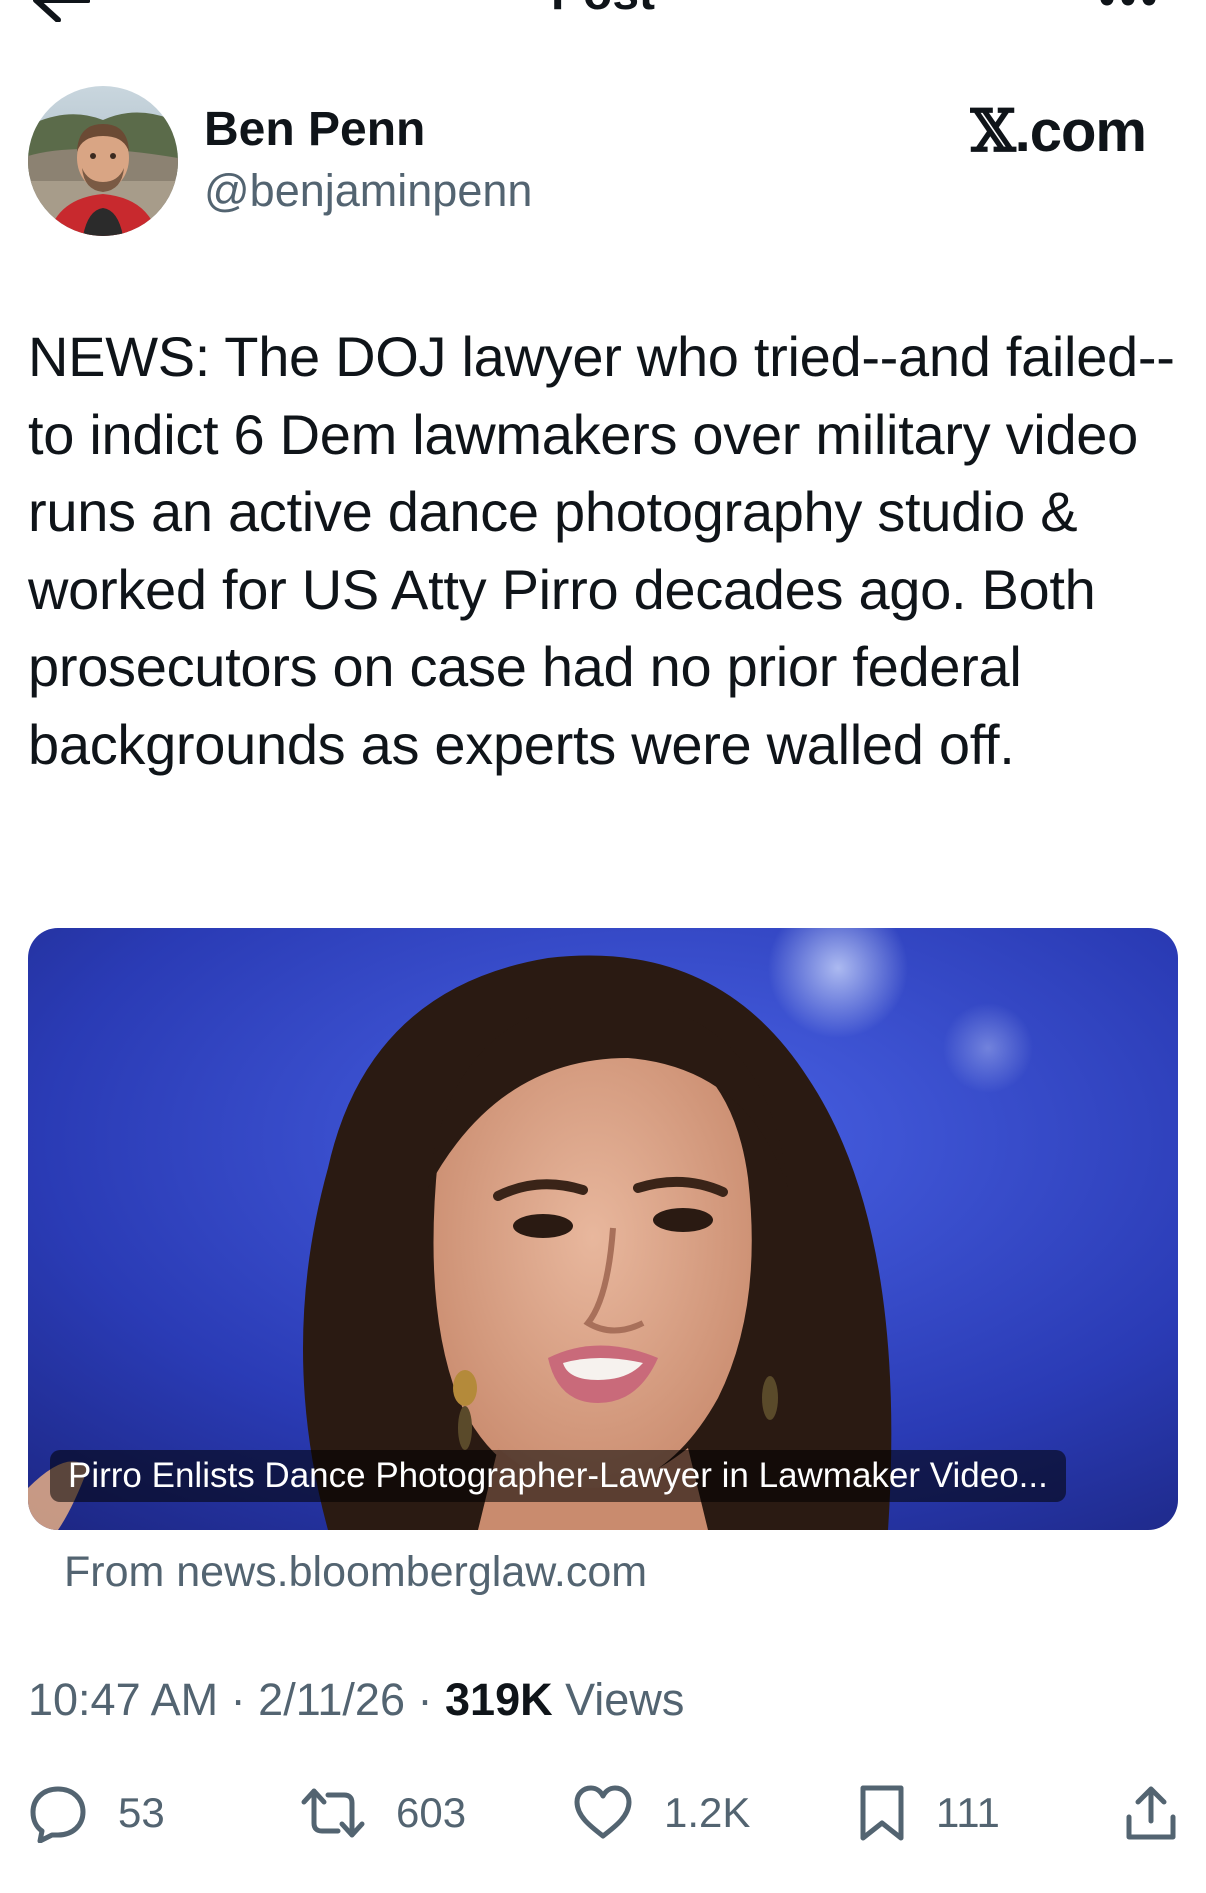  What do you see at coordinates (499, 1699) in the screenshot?
I see `views-count: 319K` at bounding box center [499, 1699].